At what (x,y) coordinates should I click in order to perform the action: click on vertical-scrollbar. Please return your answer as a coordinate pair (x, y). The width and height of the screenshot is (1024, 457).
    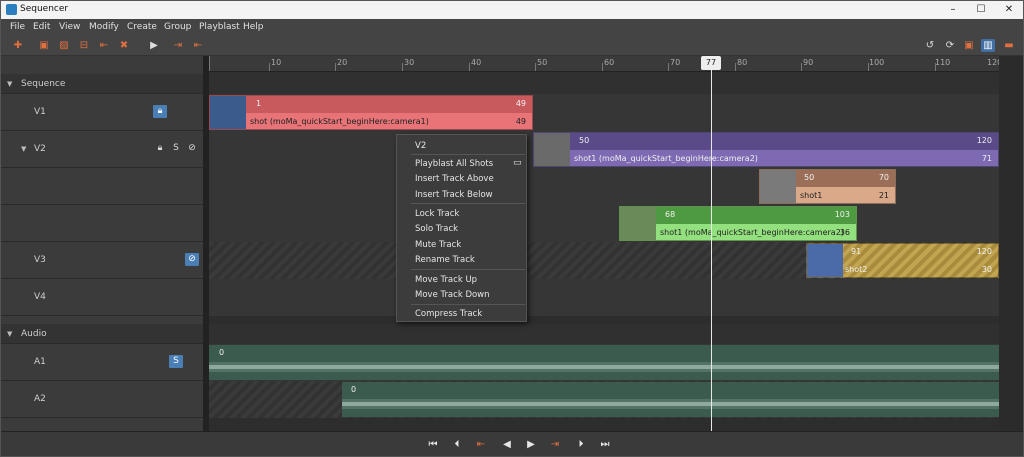
    Looking at the image, I should click on (1011, 243).